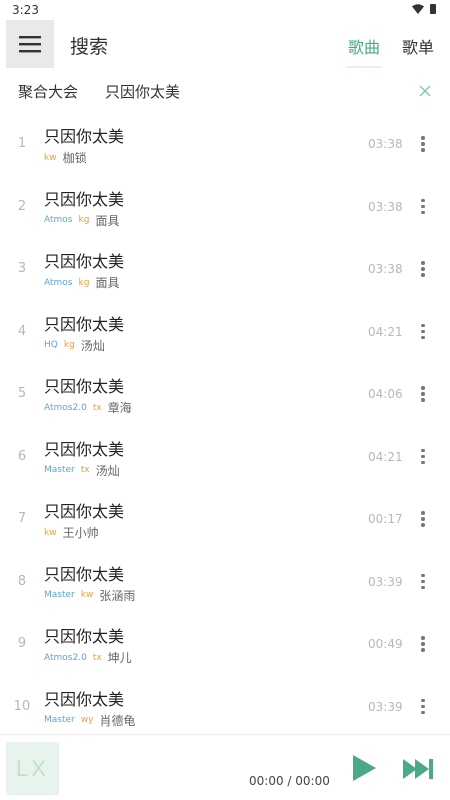 This screenshot has width=450, height=800. I want to click on quality-badge: HQ, so click(51, 345).